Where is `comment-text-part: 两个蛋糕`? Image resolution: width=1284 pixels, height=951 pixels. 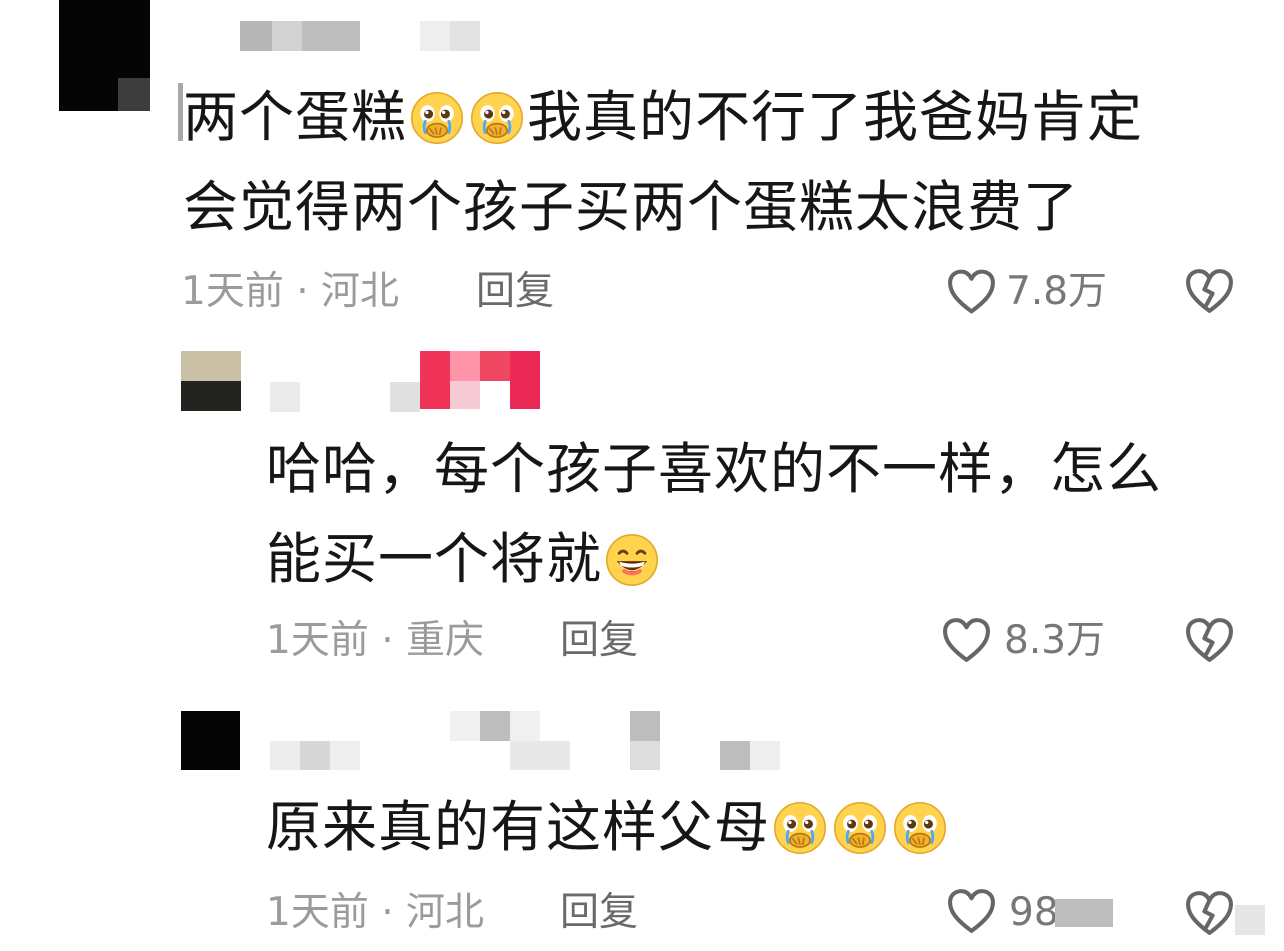
comment-text-part: 两个蛋糕 is located at coordinates (295, 117).